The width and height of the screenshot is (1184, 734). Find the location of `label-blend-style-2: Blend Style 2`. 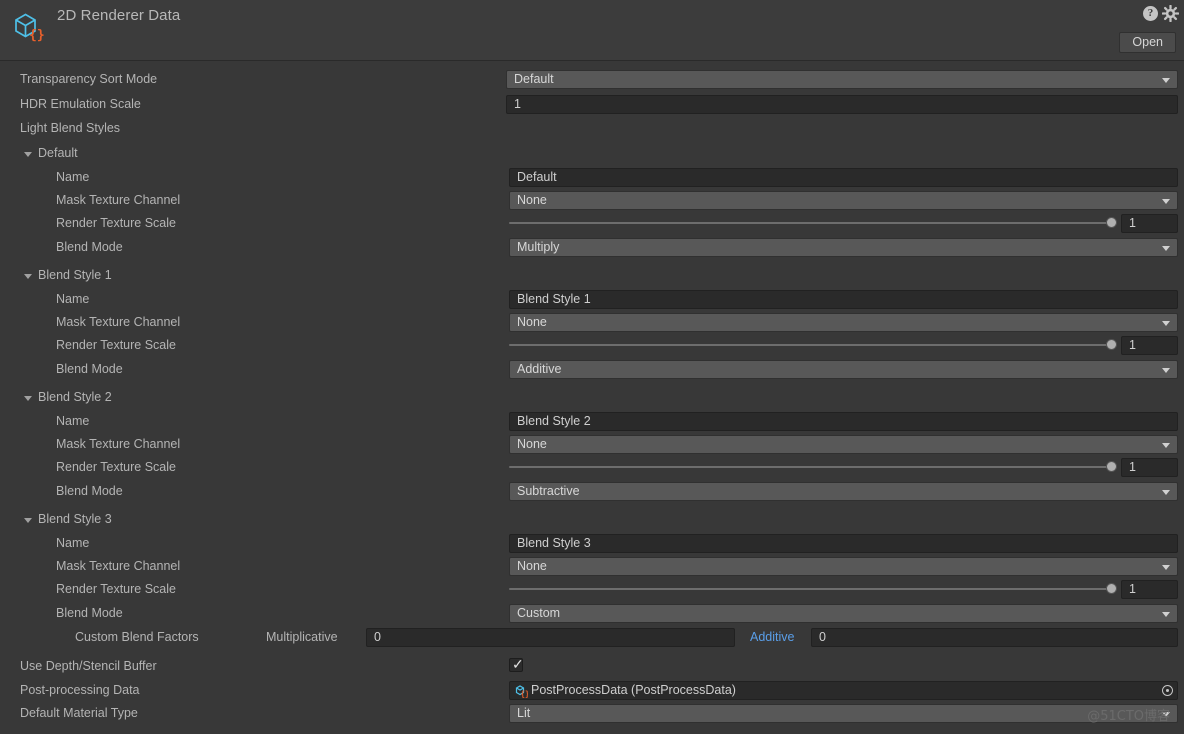

label-blend-style-2: Blend Style 2 is located at coordinates (75, 397).